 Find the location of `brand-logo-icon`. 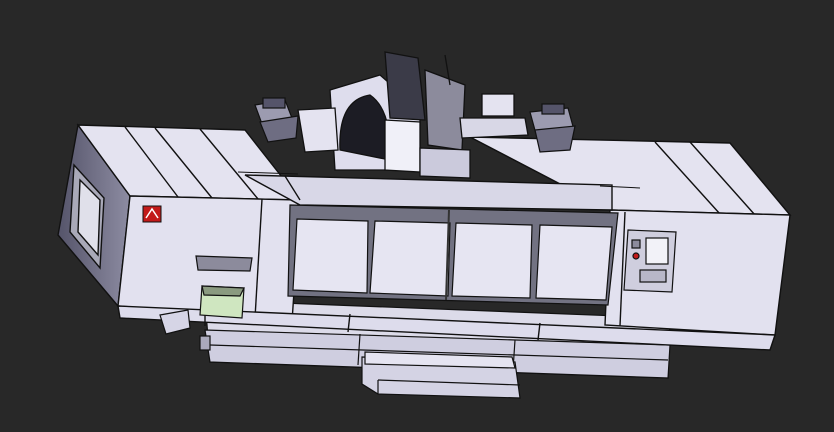

brand-logo-icon is located at coordinates (152, 214).